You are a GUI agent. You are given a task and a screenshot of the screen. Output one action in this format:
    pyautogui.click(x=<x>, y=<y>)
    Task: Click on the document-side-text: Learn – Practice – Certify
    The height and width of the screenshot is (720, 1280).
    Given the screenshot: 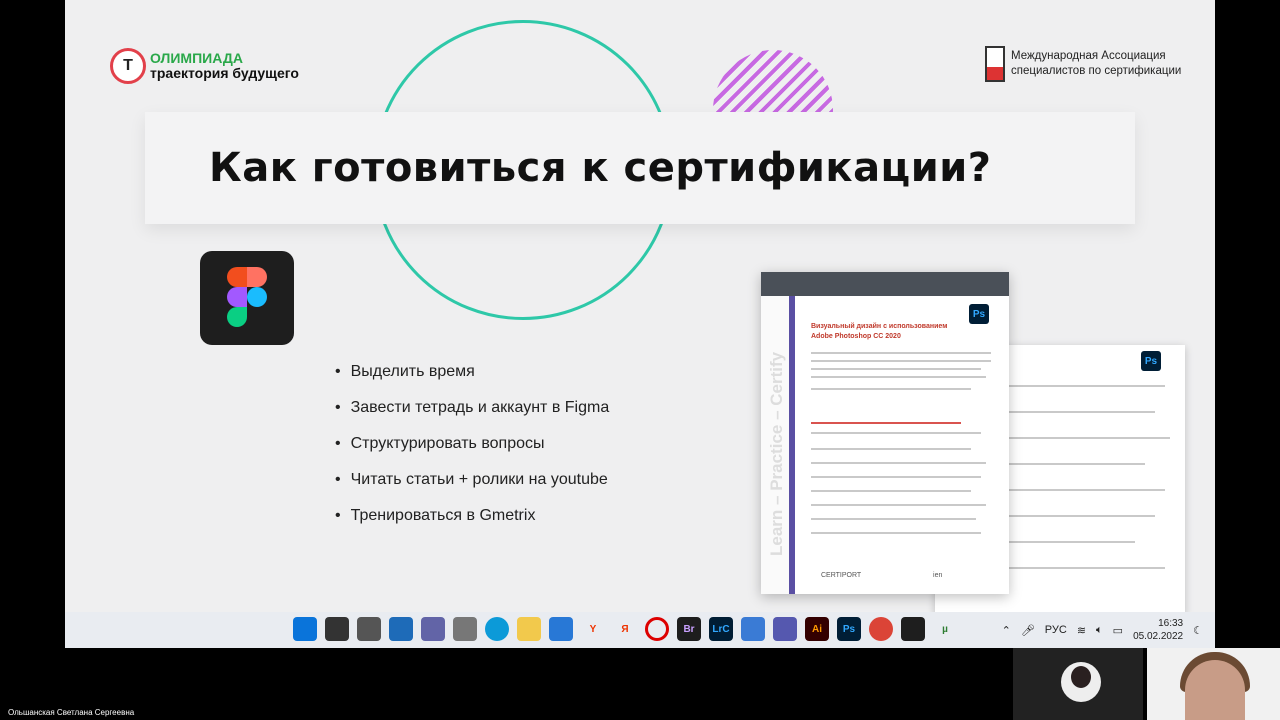 What is the action you would take?
    pyautogui.click(x=776, y=453)
    